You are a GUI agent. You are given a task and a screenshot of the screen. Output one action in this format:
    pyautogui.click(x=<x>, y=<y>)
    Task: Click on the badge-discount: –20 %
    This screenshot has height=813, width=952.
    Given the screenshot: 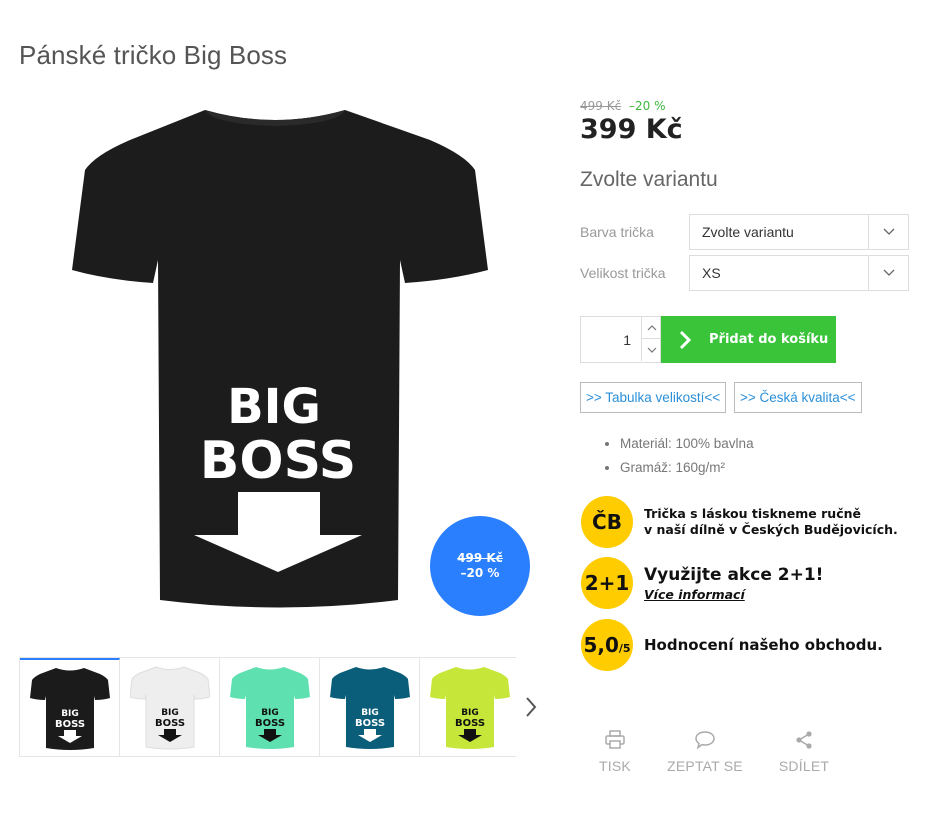 What is the action you would take?
    pyautogui.click(x=480, y=573)
    